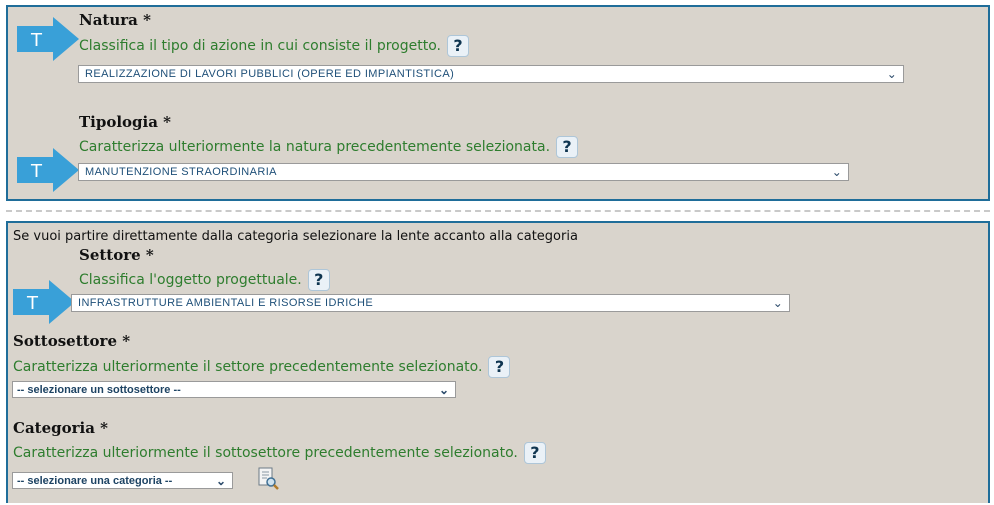  I want to click on natura-arrow-letter: T, so click(36, 40).